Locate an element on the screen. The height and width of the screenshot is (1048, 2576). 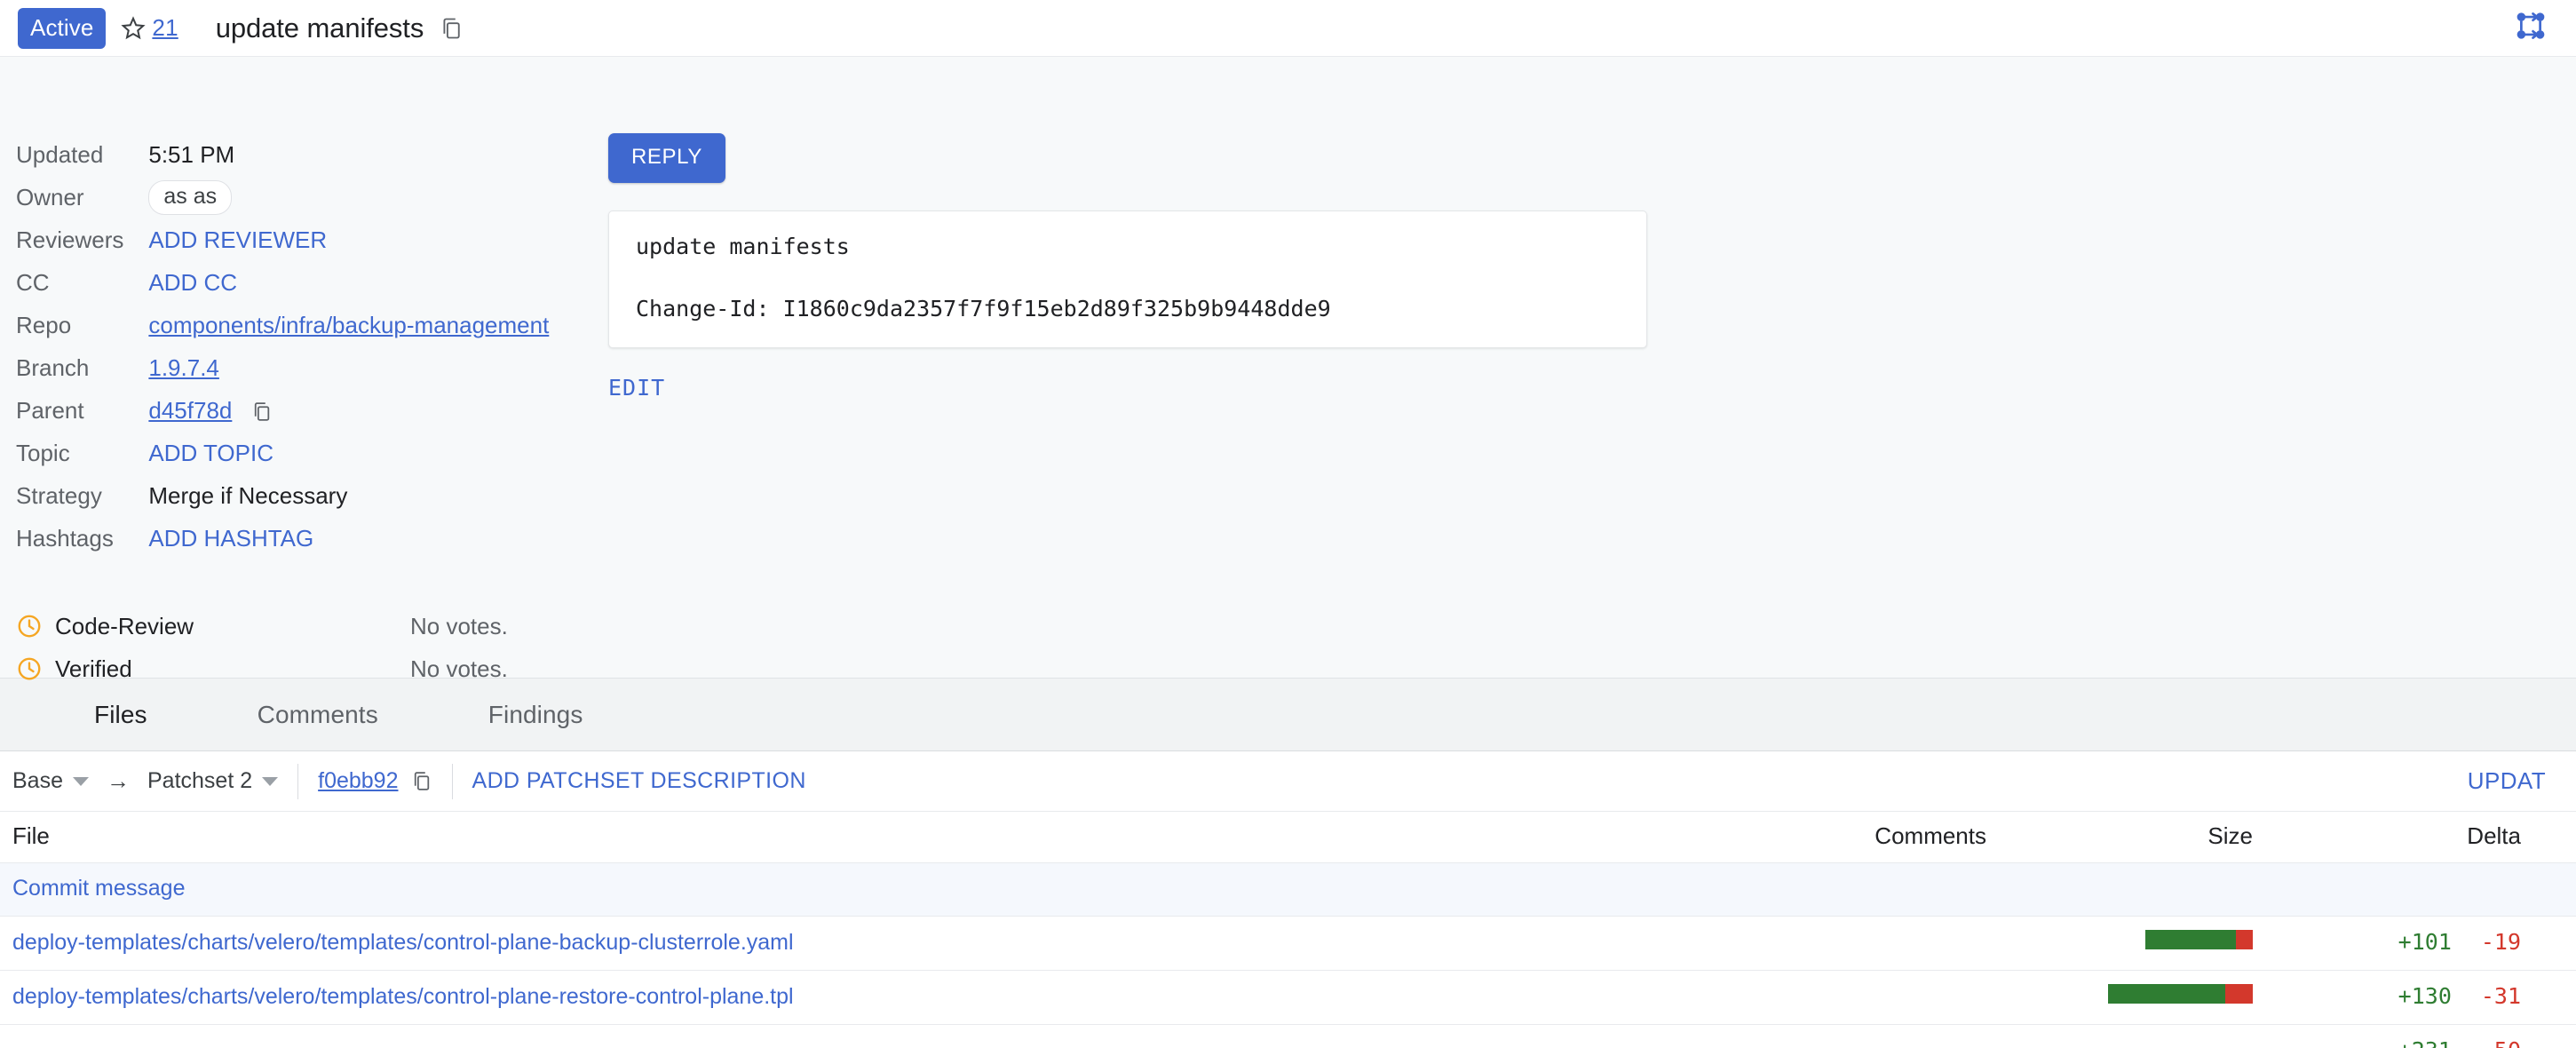
metadata-row-strategy: Strategy Merge if Necessary is located at coordinates (282, 495).